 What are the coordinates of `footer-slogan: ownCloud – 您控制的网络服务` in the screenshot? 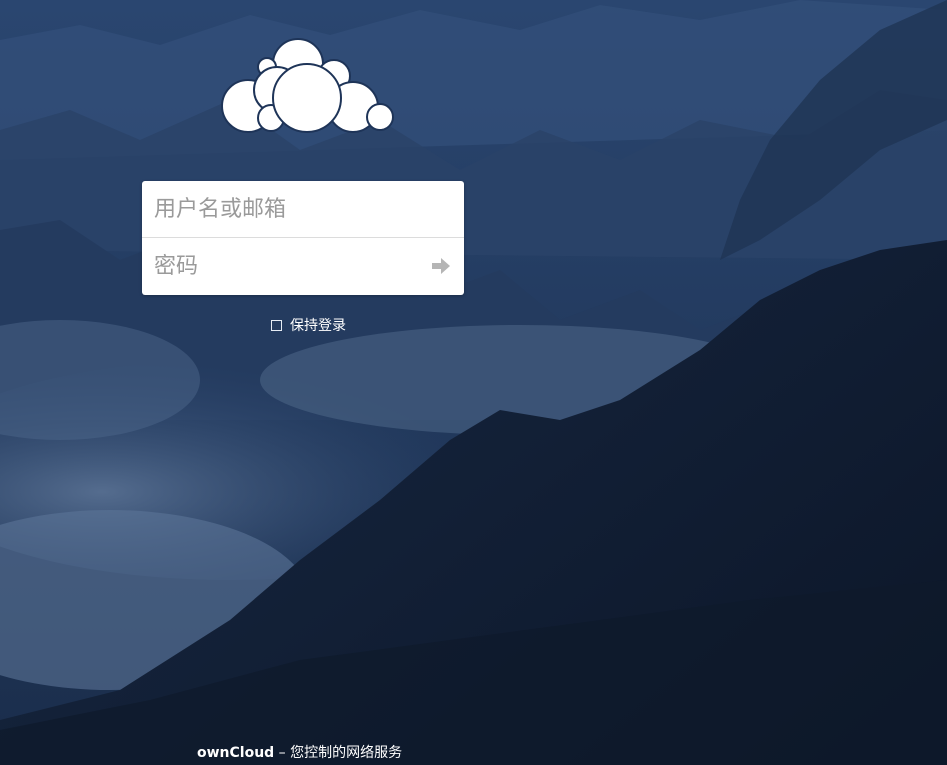 It's located at (299, 752).